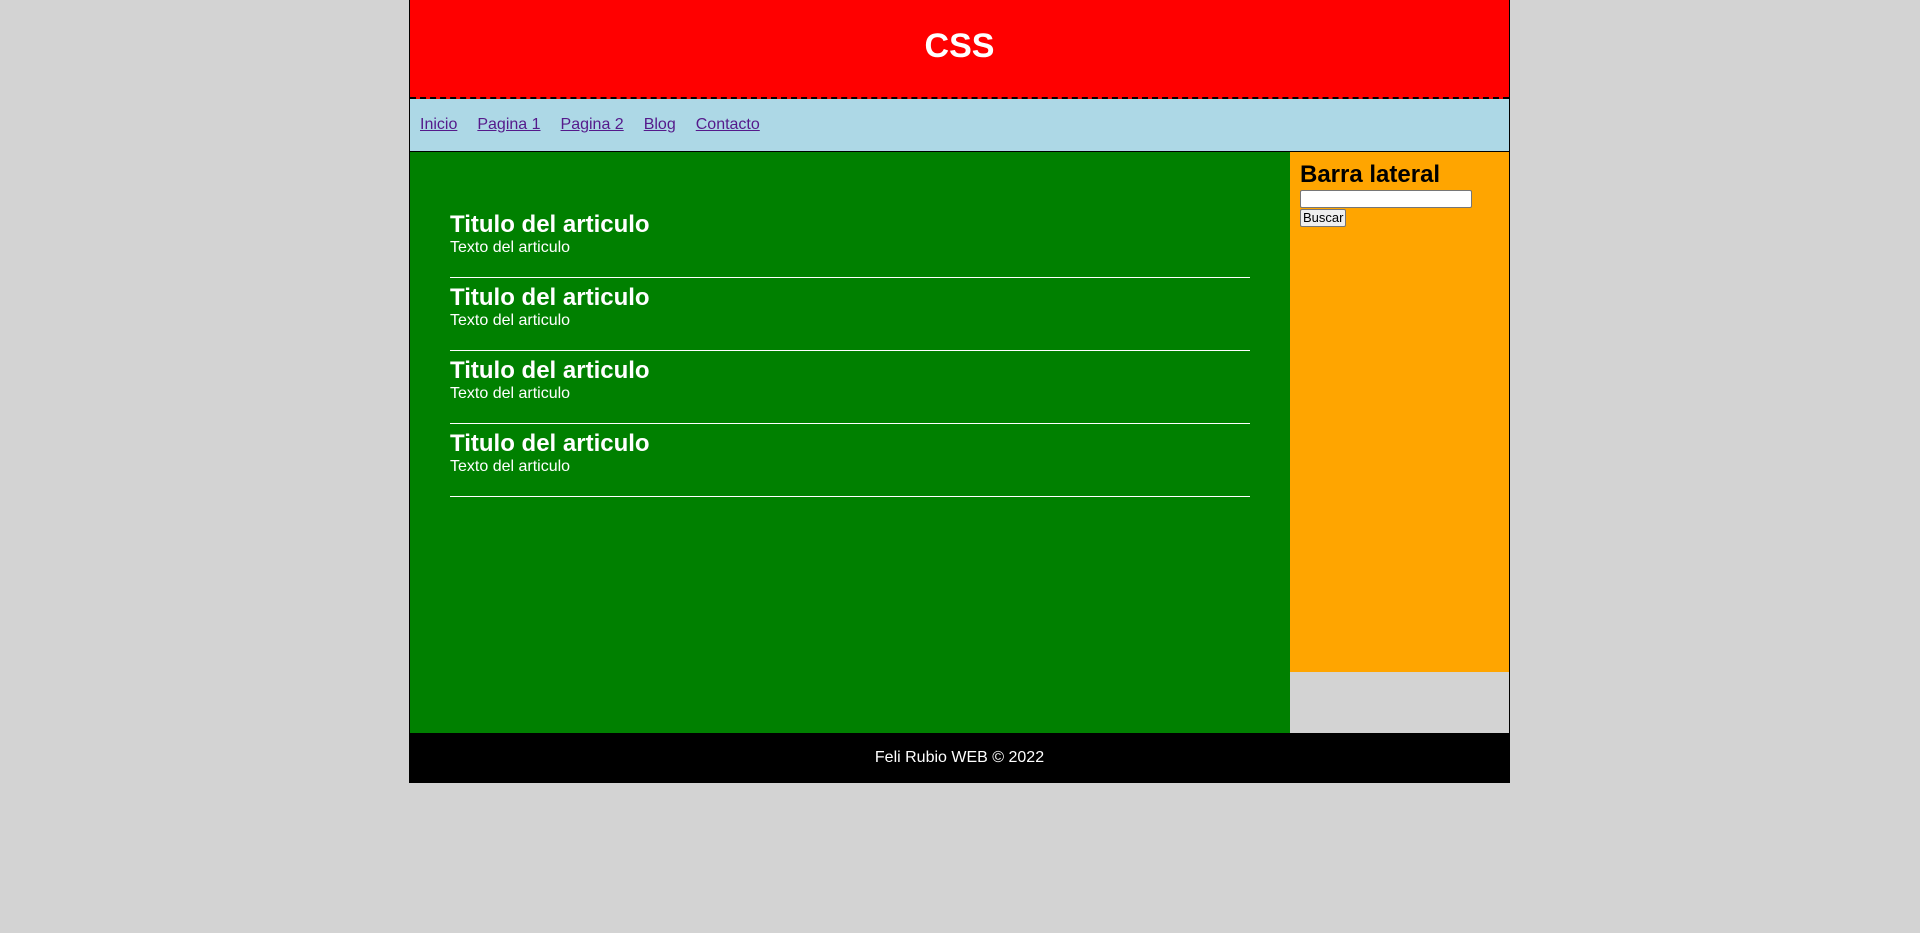  What do you see at coordinates (438, 125) in the screenshot?
I see `nav-link-inicio: Inicio` at bounding box center [438, 125].